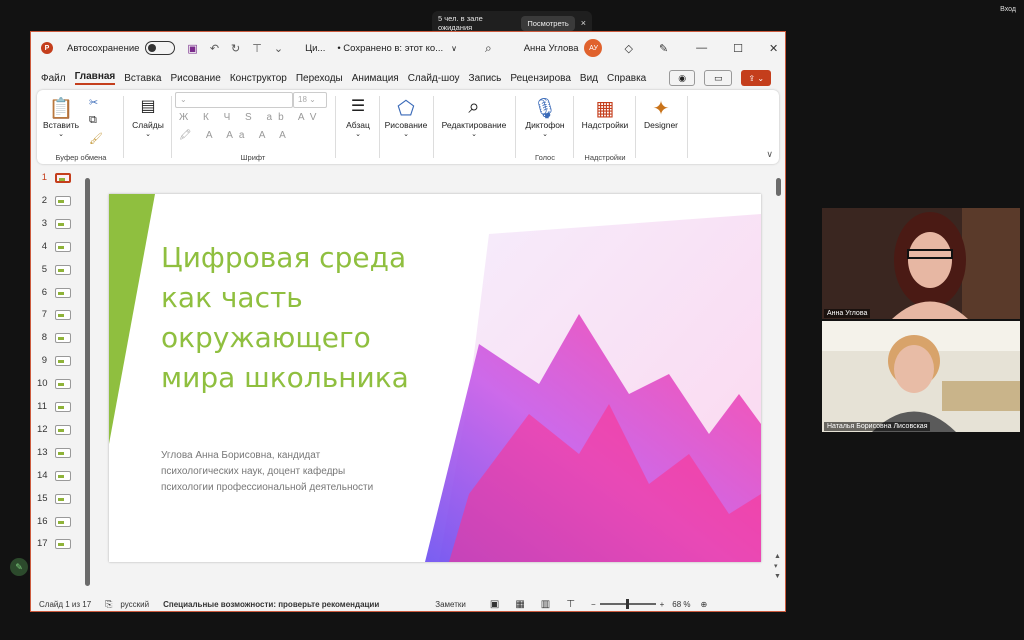 The height and width of the screenshot is (640, 1024). What do you see at coordinates (53, 78) in the screenshot?
I see `tab-0: Файл` at bounding box center [53, 78].